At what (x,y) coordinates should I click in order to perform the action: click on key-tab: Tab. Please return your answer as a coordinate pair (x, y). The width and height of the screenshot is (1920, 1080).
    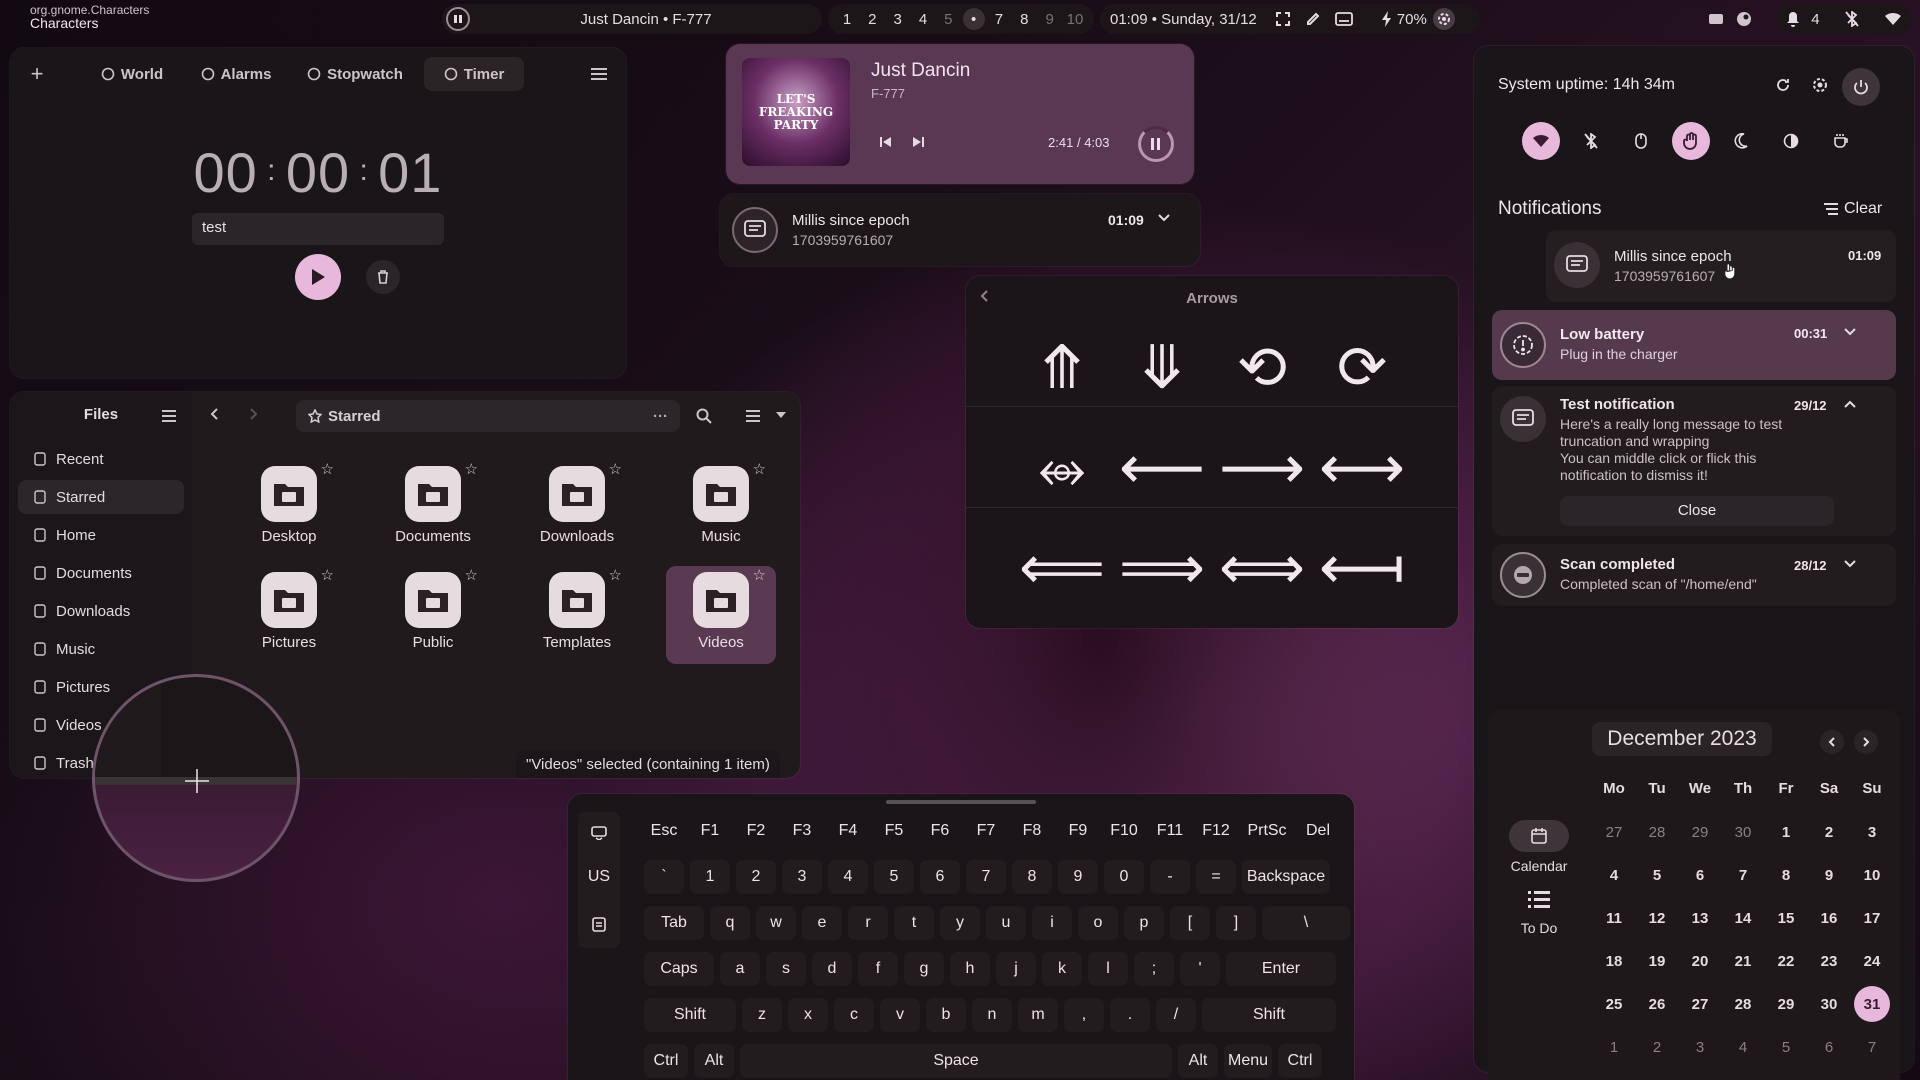
    Looking at the image, I should click on (674, 923).